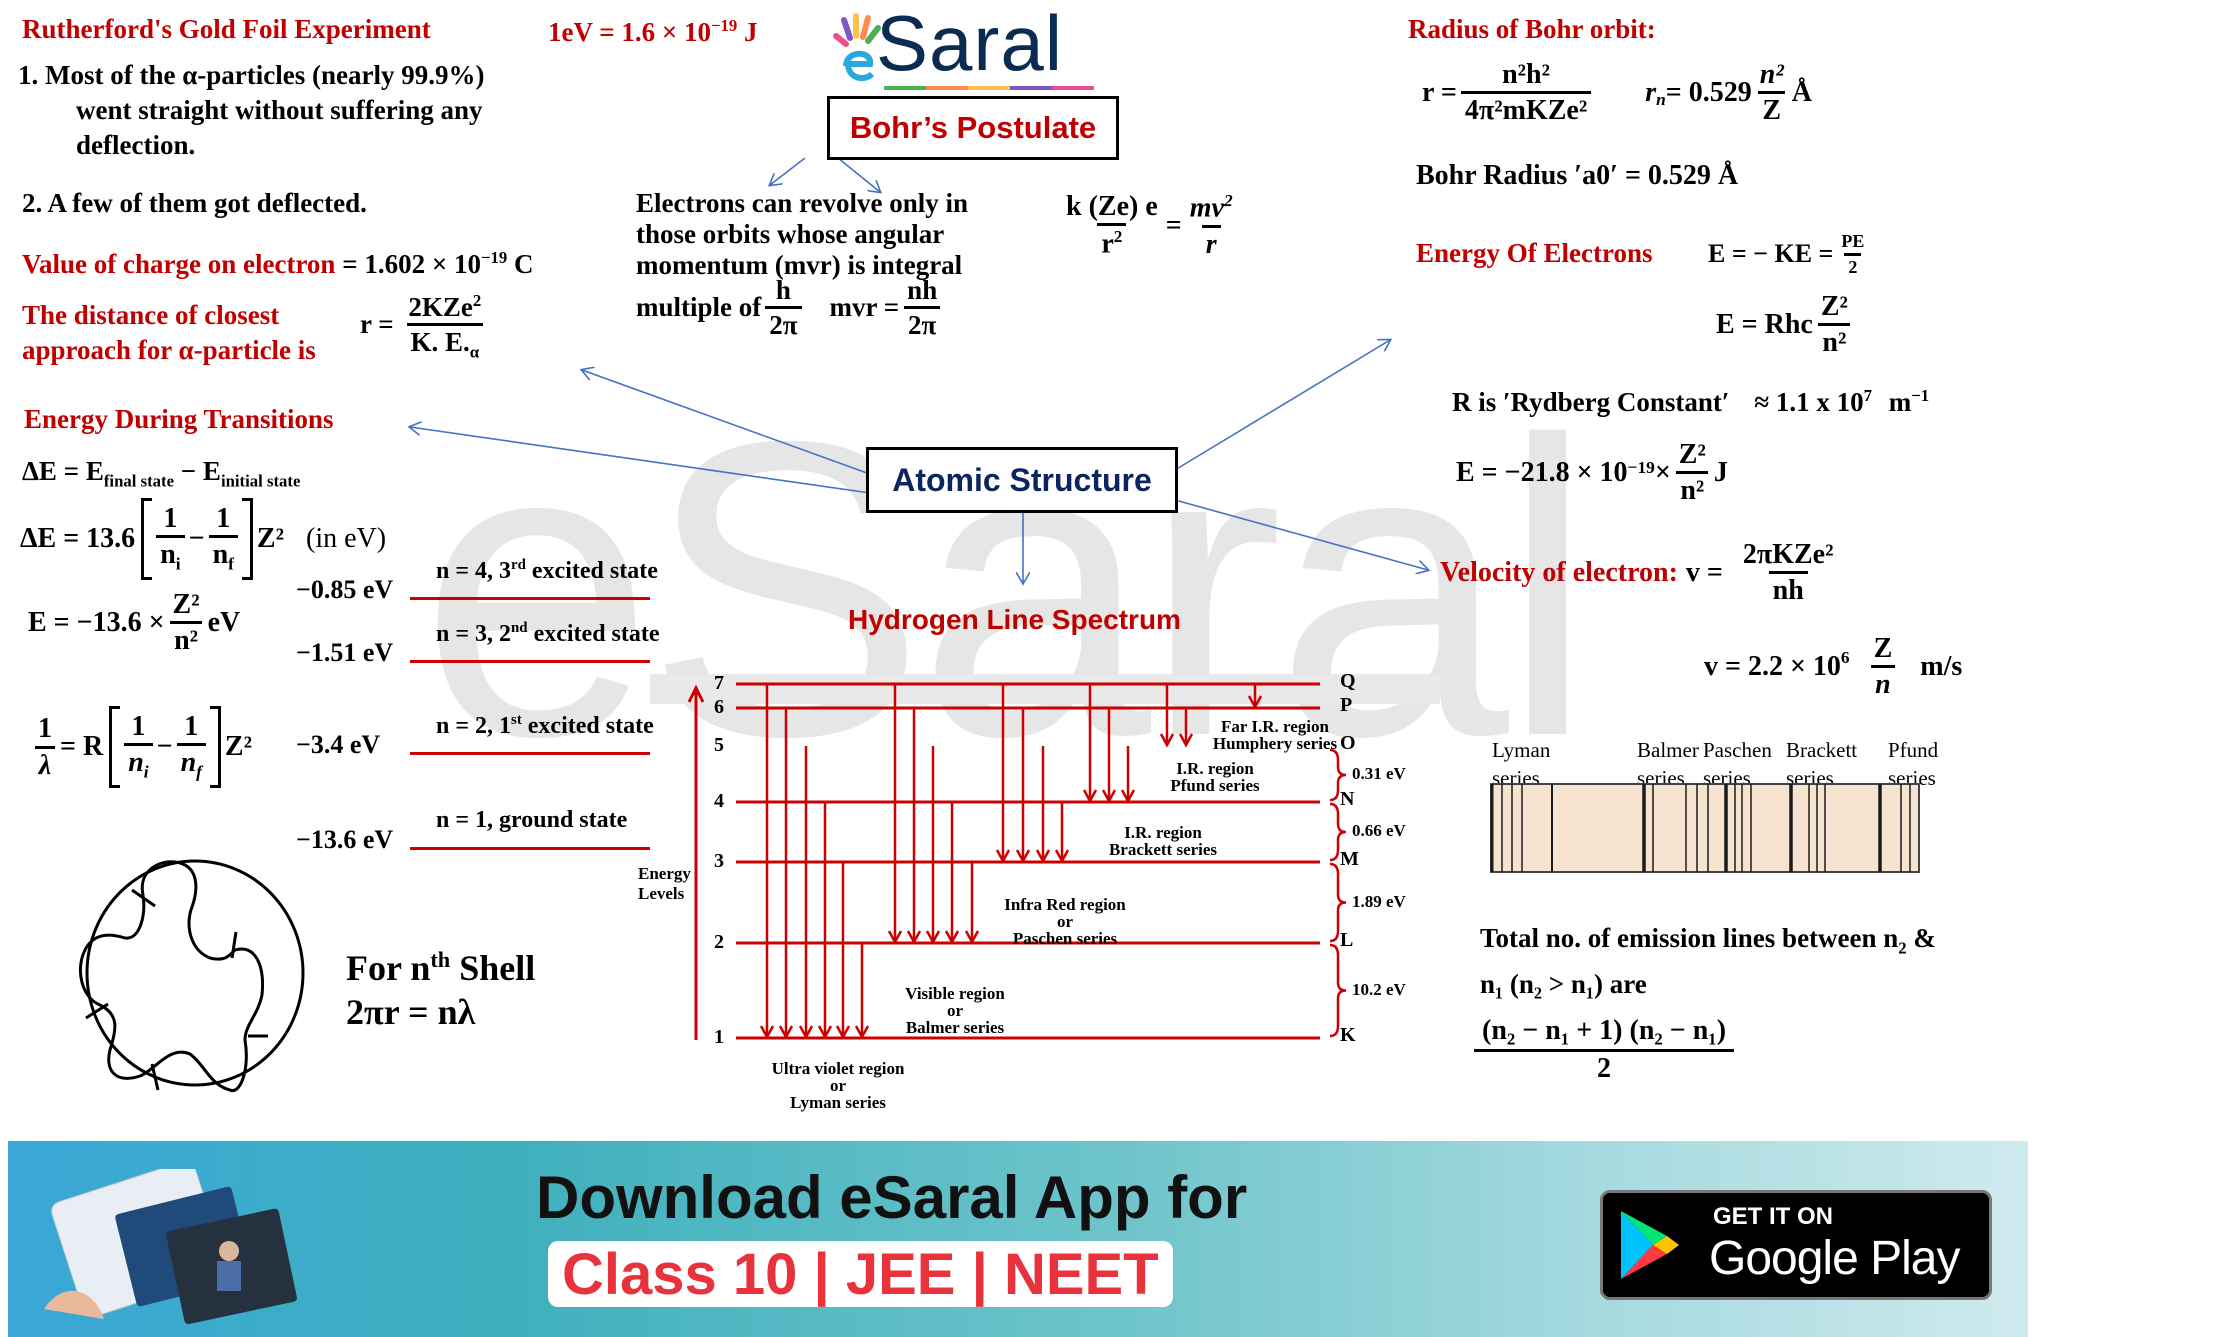 This screenshot has width=2238, height=1337. Describe the element at coordinates (838, 1085) in the screenshot. I see `series-label-lyman: Ultra violet region or Lyman series` at that location.